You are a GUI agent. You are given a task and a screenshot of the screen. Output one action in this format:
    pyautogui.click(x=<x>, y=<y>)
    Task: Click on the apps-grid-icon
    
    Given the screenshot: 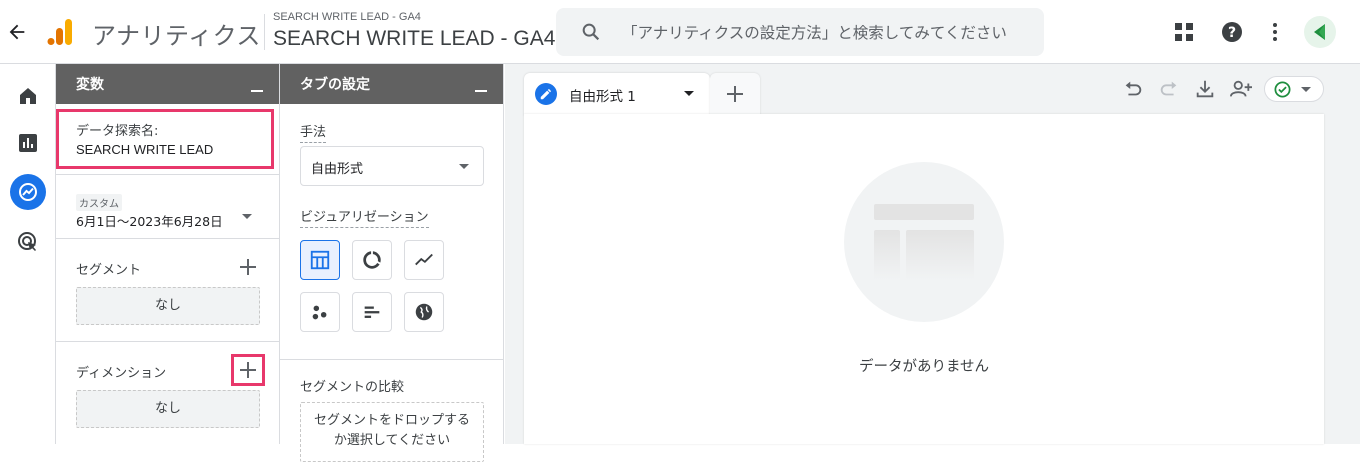 What is the action you would take?
    pyautogui.click(x=1184, y=32)
    